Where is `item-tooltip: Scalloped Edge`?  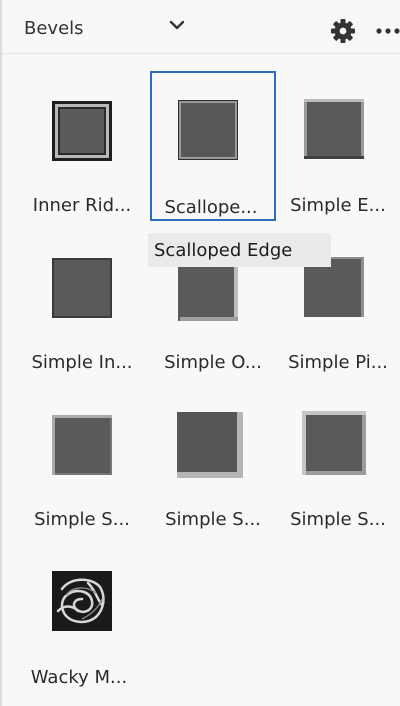
item-tooltip: Scalloped Edge is located at coordinates (239, 250).